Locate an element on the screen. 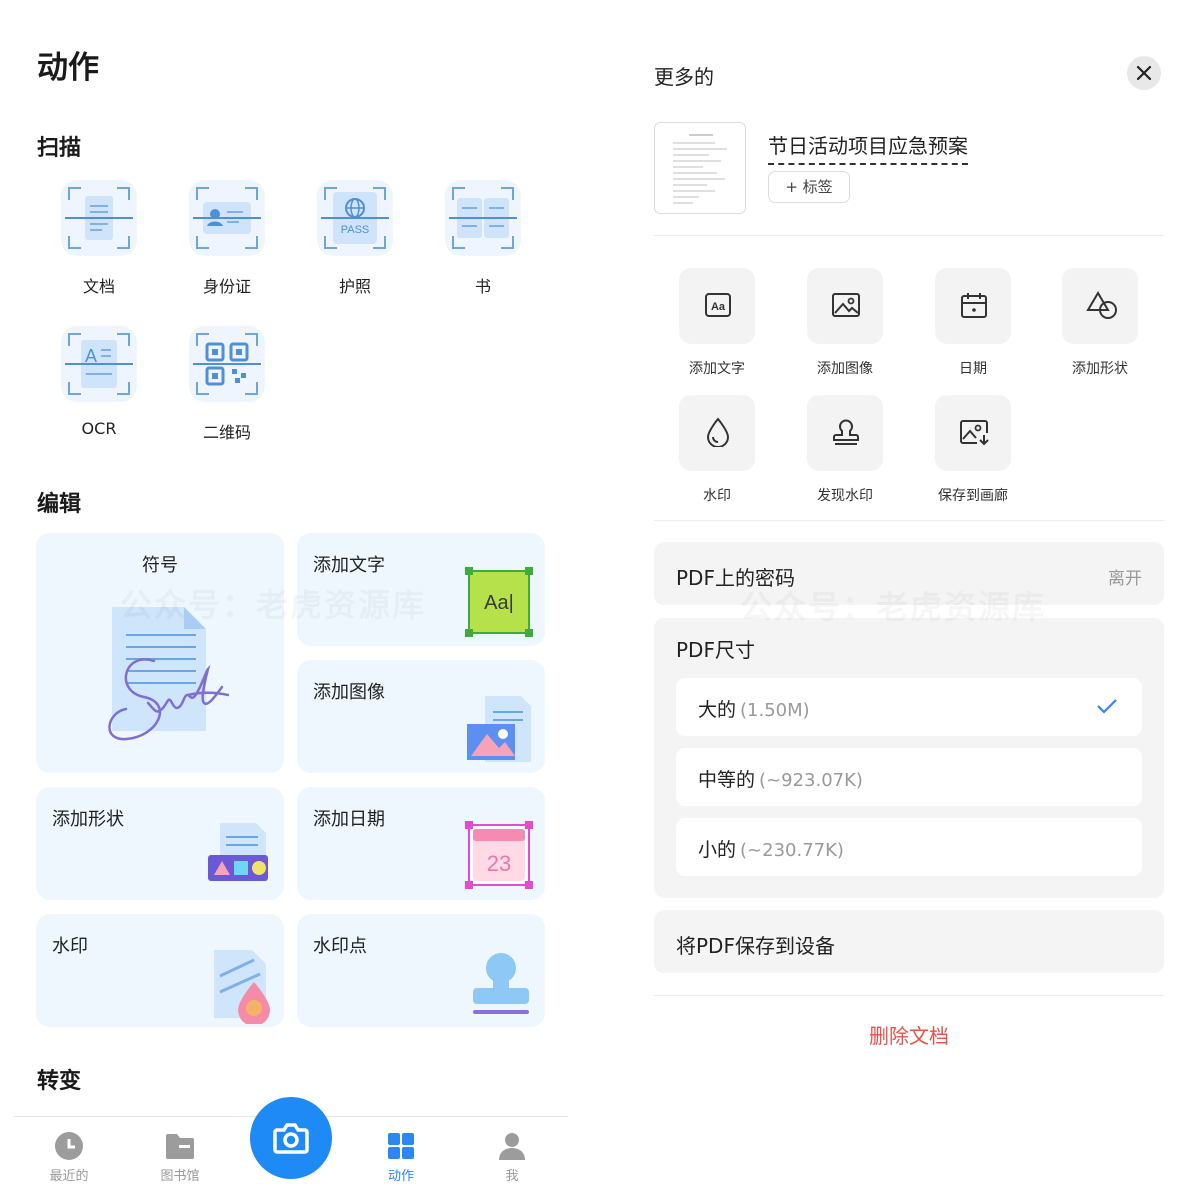 The height and width of the screenshot is (1200, 1200). nav-library: 图书馆 is located at coordinates (180, 1157).